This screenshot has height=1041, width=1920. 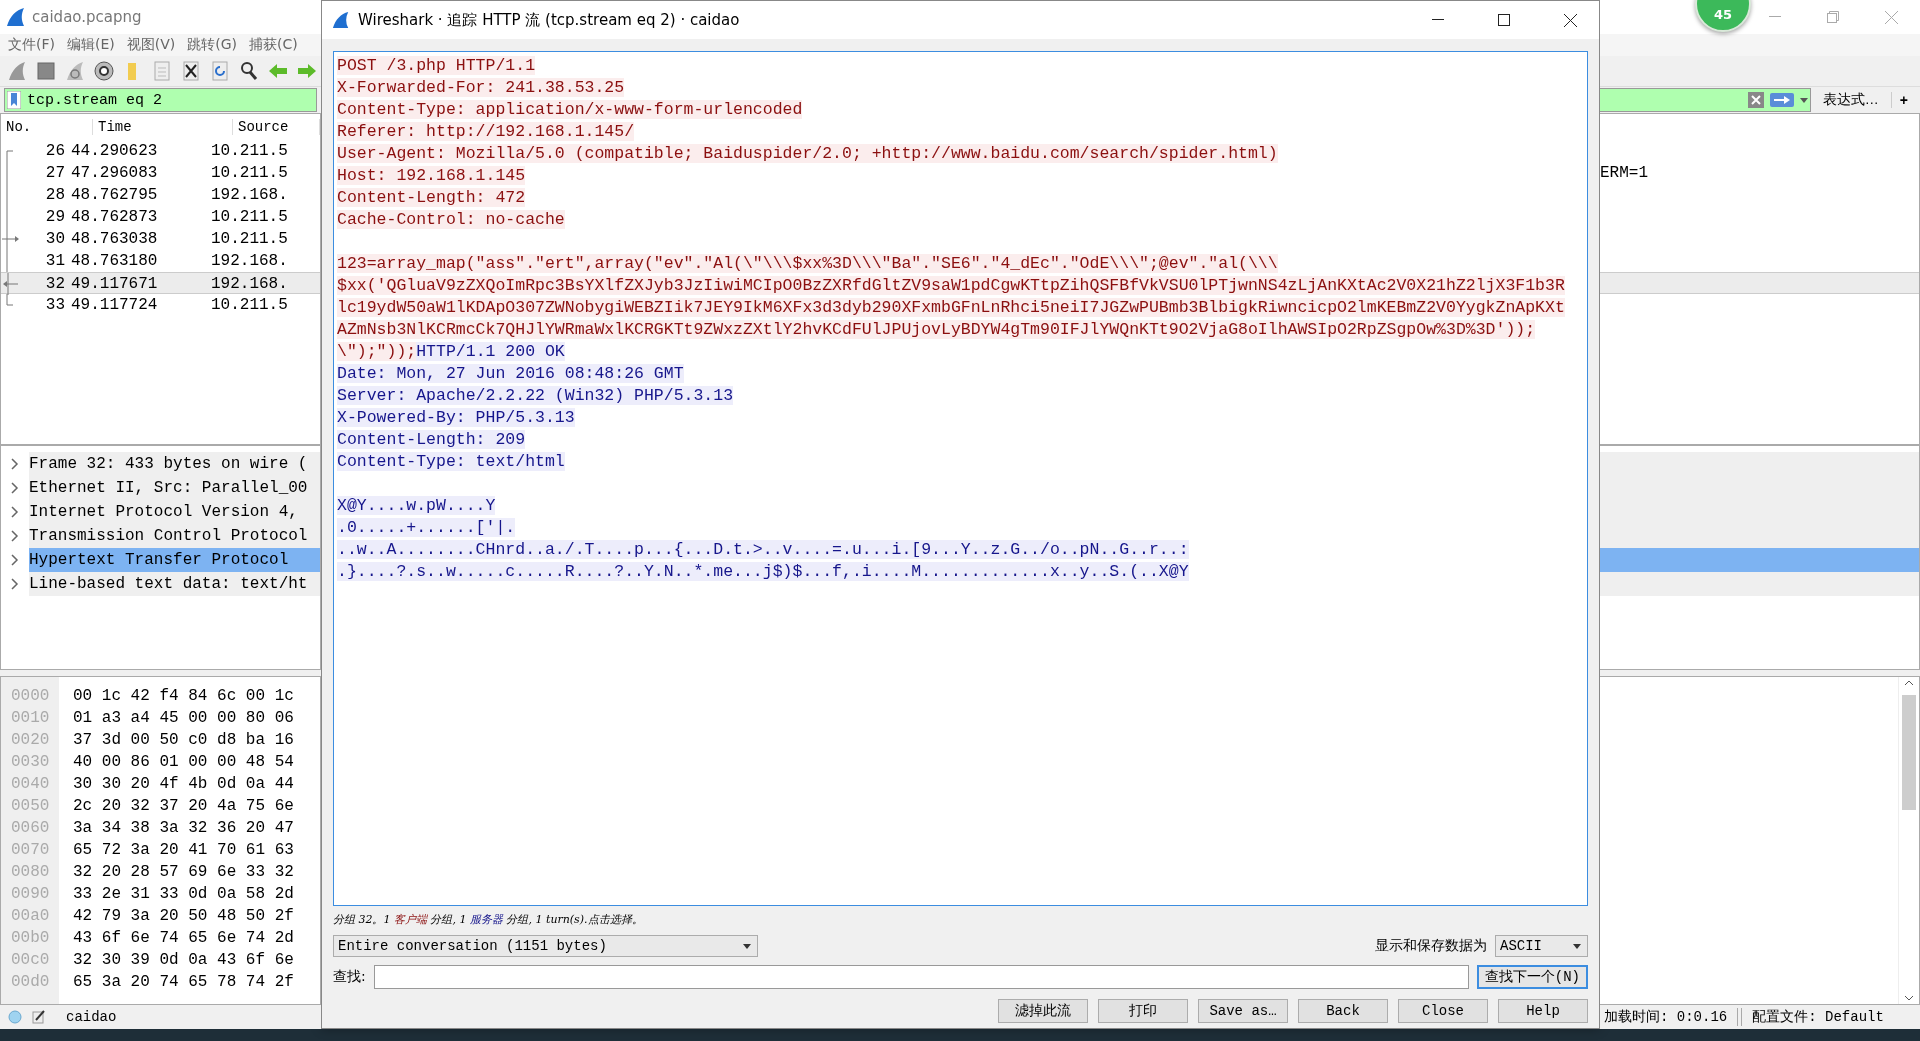 I want to click on find-next-button: 查找下一个(N), so click(x=1532, y=977).